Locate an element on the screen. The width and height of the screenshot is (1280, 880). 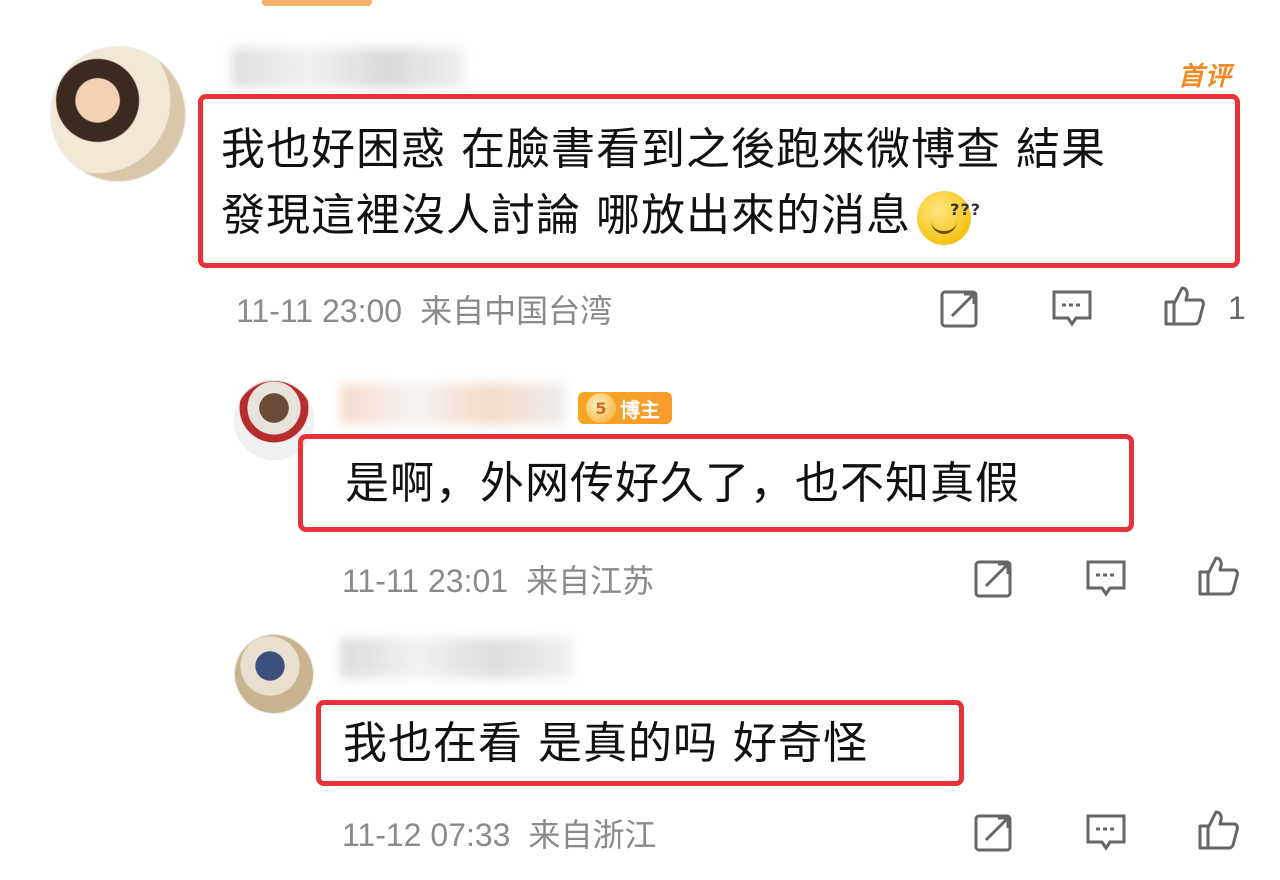
blogger-badge: 5 博主 is located at coordinates (625, 408).